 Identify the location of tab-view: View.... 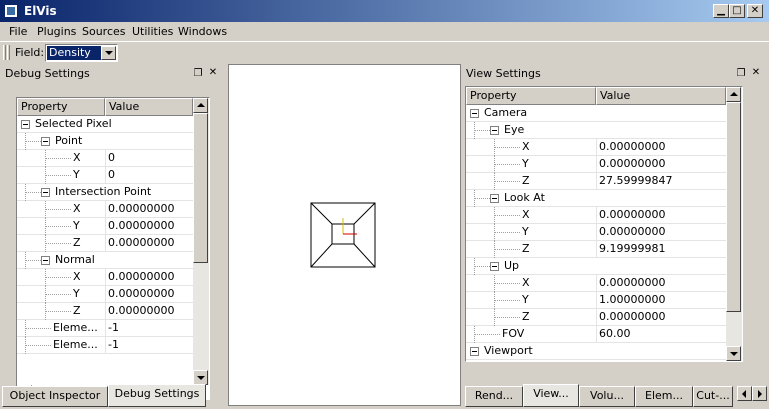
(551, 395).